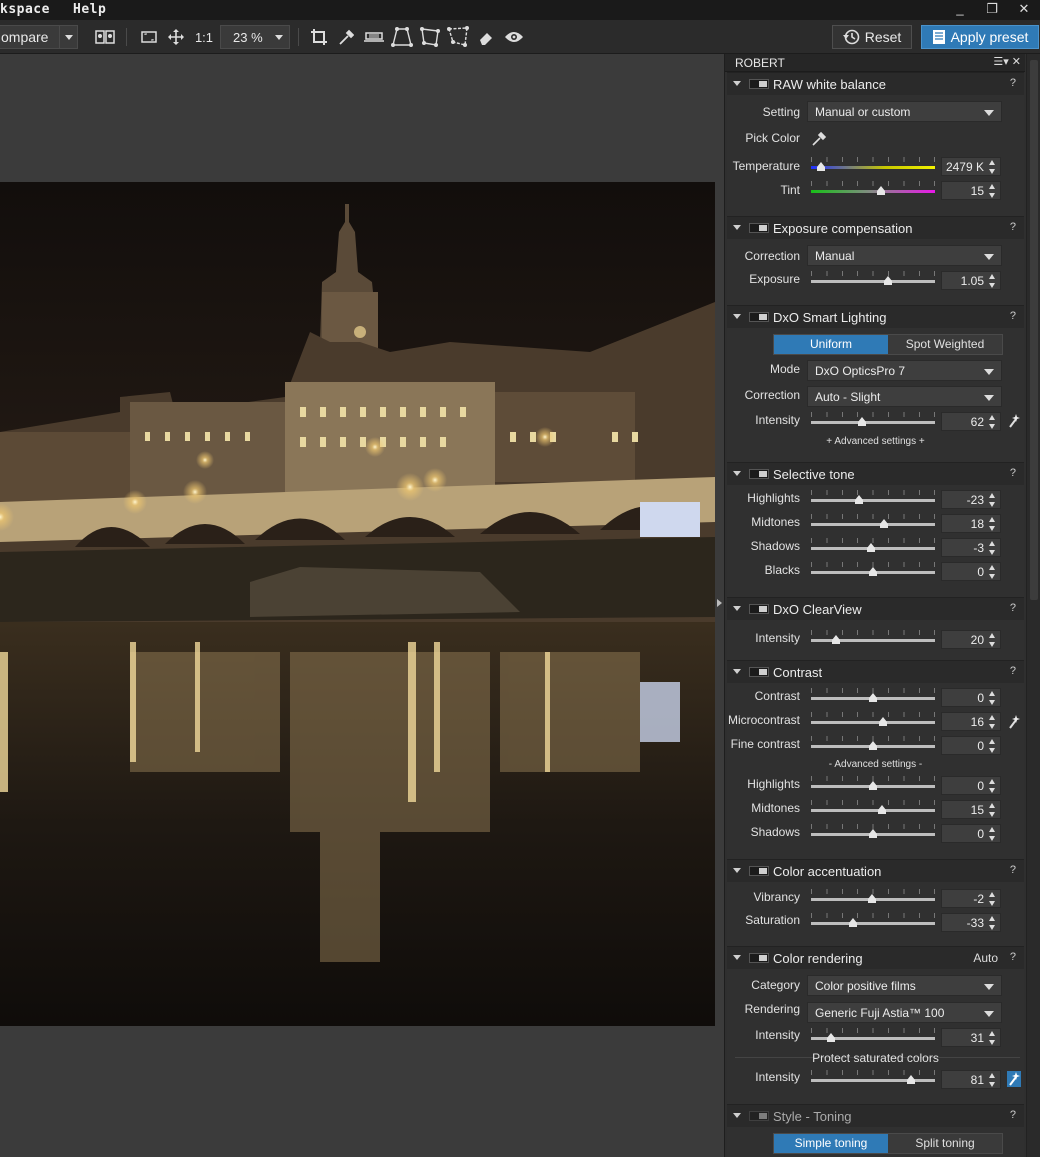  Describe the element at coordinates (971, 190) in the screenshot. I see `tint-field: 15` at that location.